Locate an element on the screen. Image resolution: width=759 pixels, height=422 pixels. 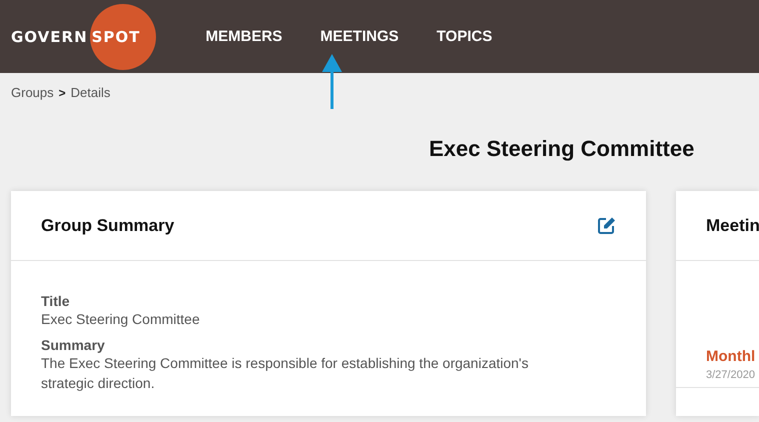
meeting-date: 3/27/2020 is located at coordinates (731, 375).